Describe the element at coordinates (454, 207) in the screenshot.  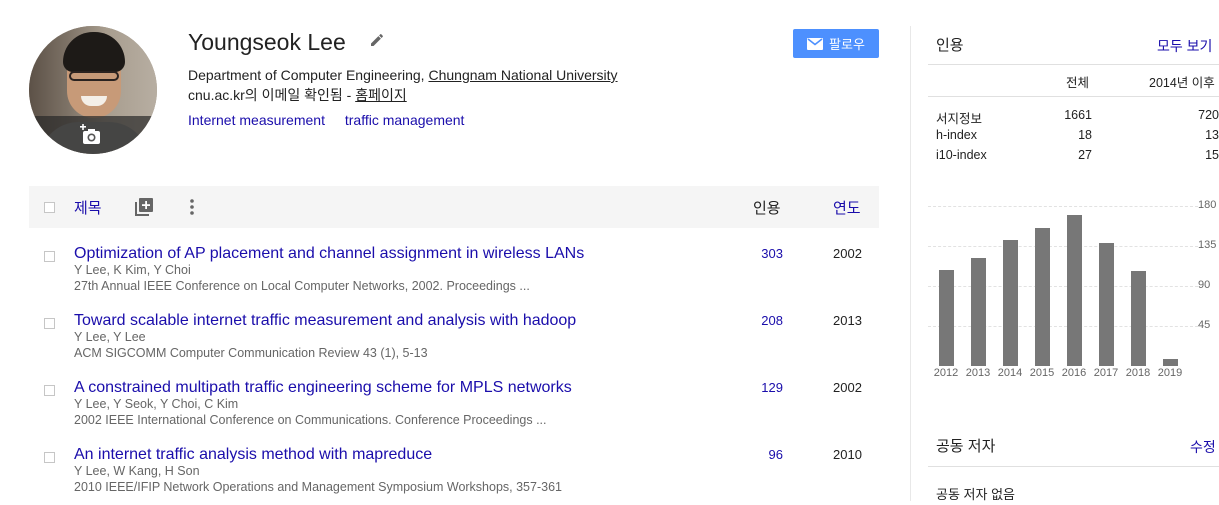
I see `articles-table-header: 제목 인용 연도` at that location.